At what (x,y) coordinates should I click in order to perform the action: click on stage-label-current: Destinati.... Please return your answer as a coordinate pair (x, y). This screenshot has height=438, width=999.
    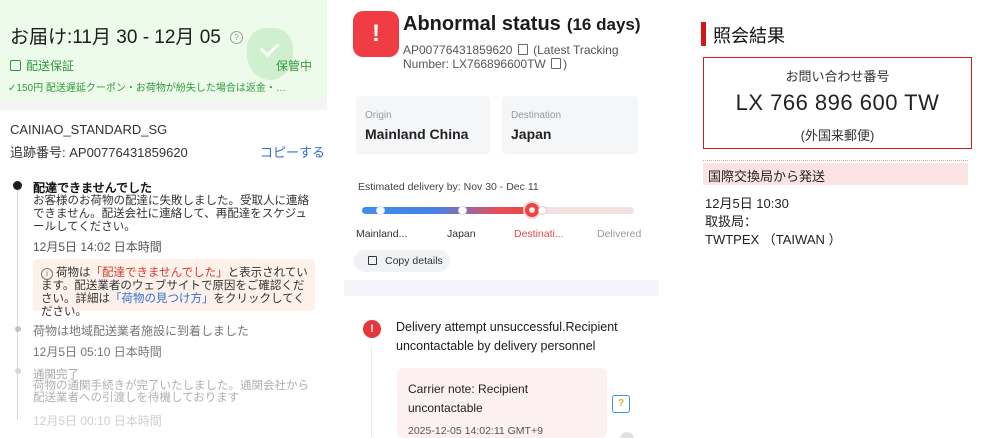
    Looking at the image, I should click on (539, 234).